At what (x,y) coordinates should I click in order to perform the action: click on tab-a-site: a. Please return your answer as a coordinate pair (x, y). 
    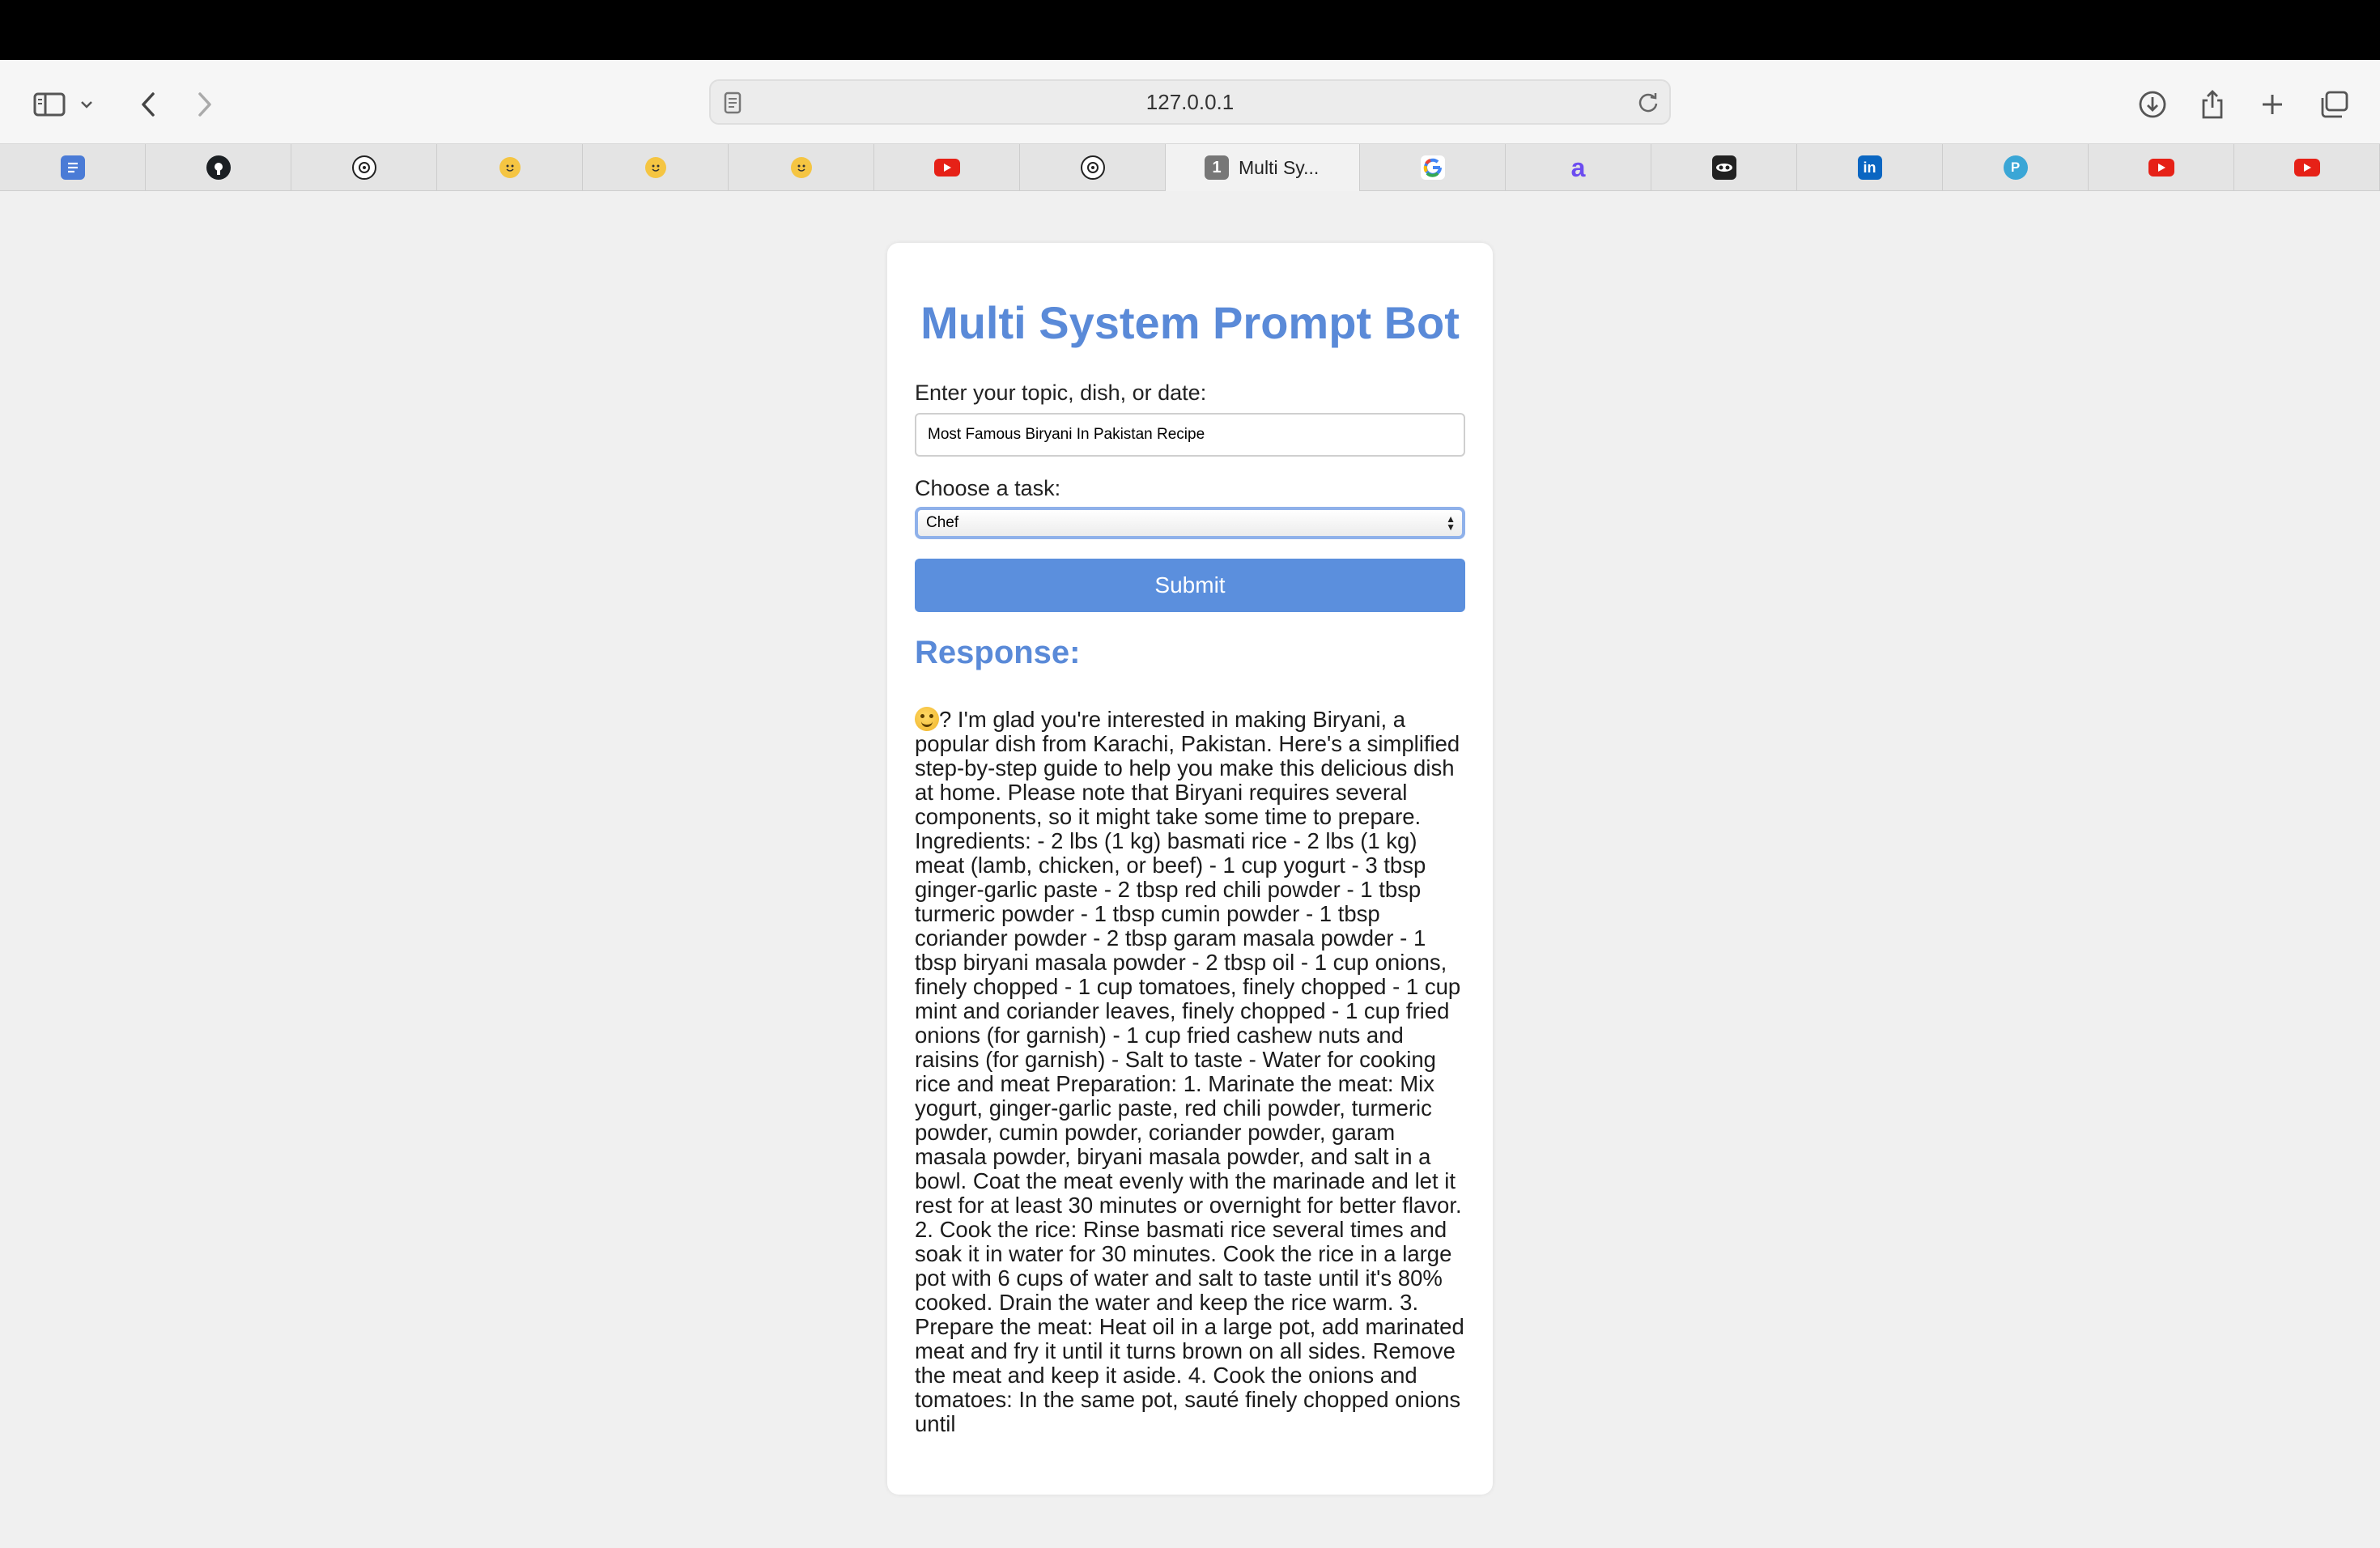
    Looking at the image, I should click on (1578, 167).